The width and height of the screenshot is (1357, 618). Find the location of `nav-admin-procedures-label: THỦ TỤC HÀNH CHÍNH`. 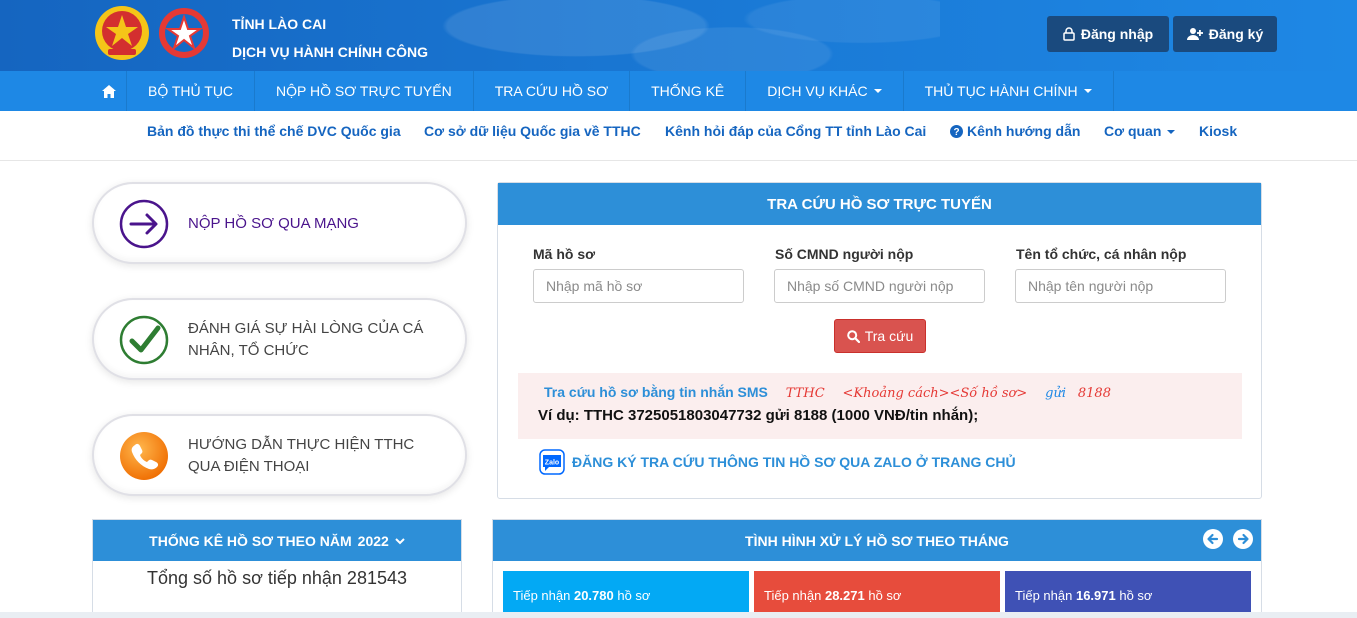

nav-admin-procedures-label: THỦ TỤC HÀNH CHÍNH is located at coordinates (1001, 91).